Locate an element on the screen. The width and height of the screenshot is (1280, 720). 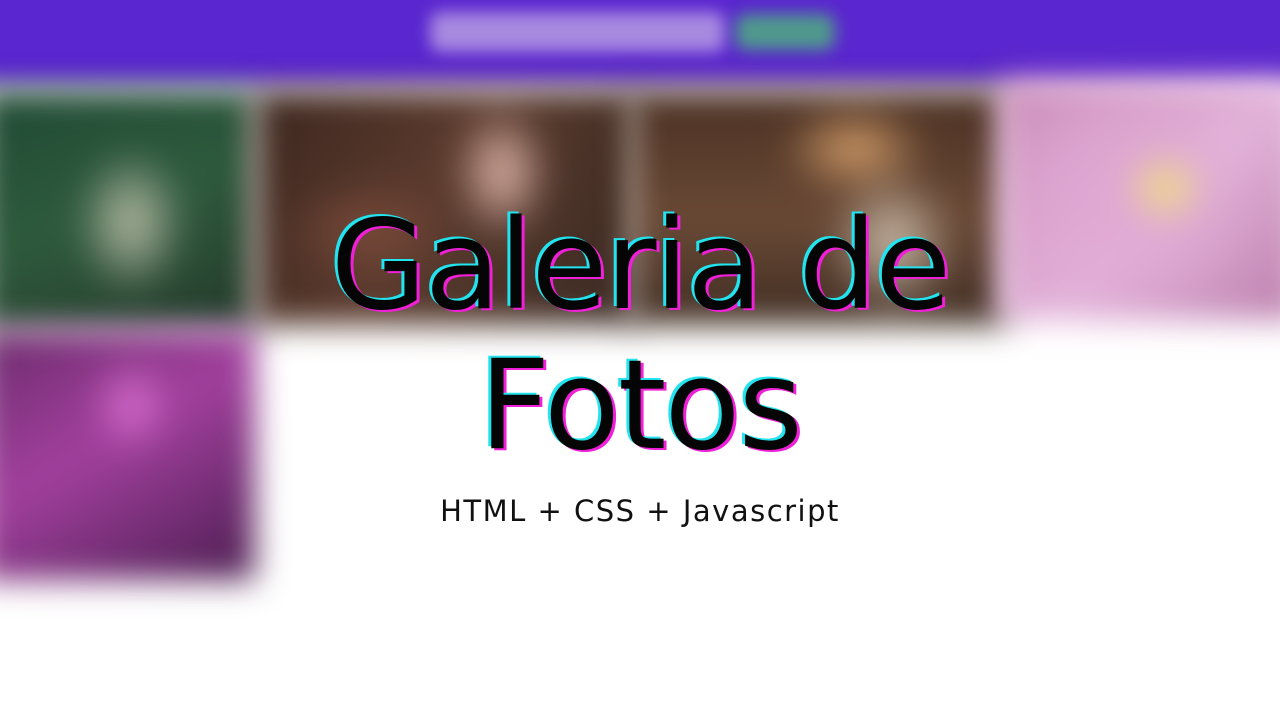
title-line-1: Galeria de is located at coordinates (641, 266).